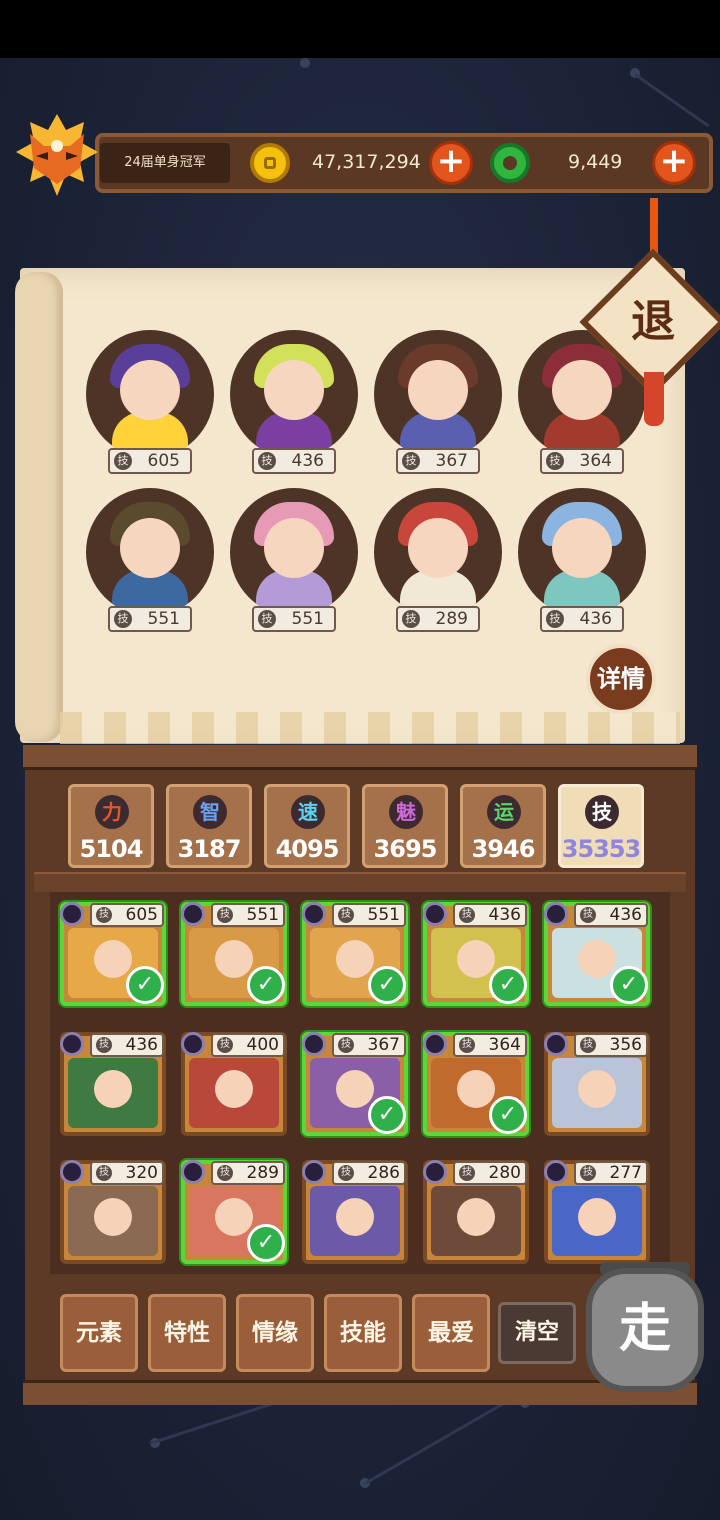  I want to click on filter-button: 最爱, so click(451, 1333).